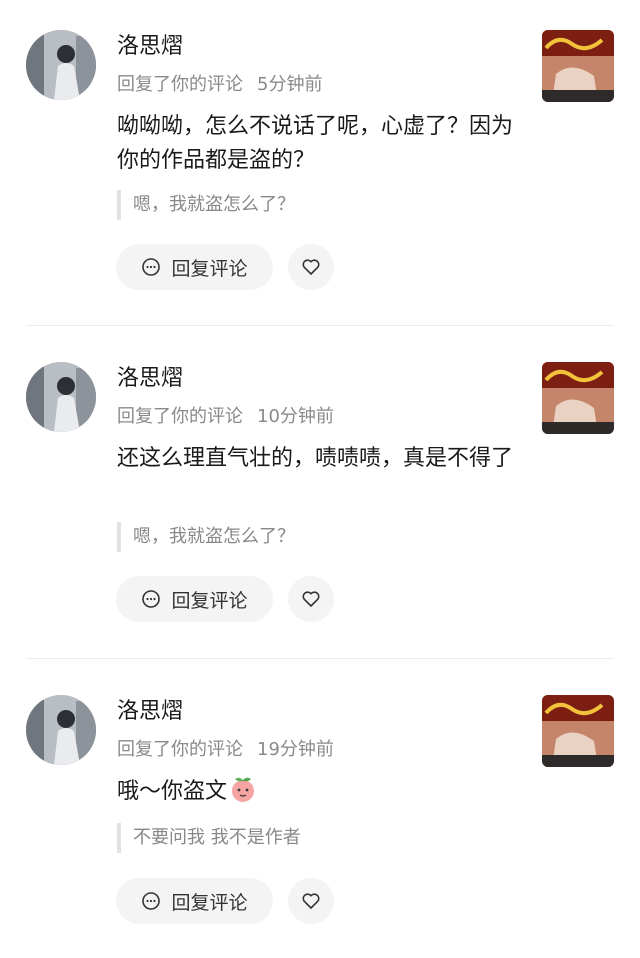 The width and height of the screenshot is (640, 958). What do you see at coordinates (290, 84) in the screenshot?
I see `timestamp: 5分钟前` at bounding box center [290, 84].